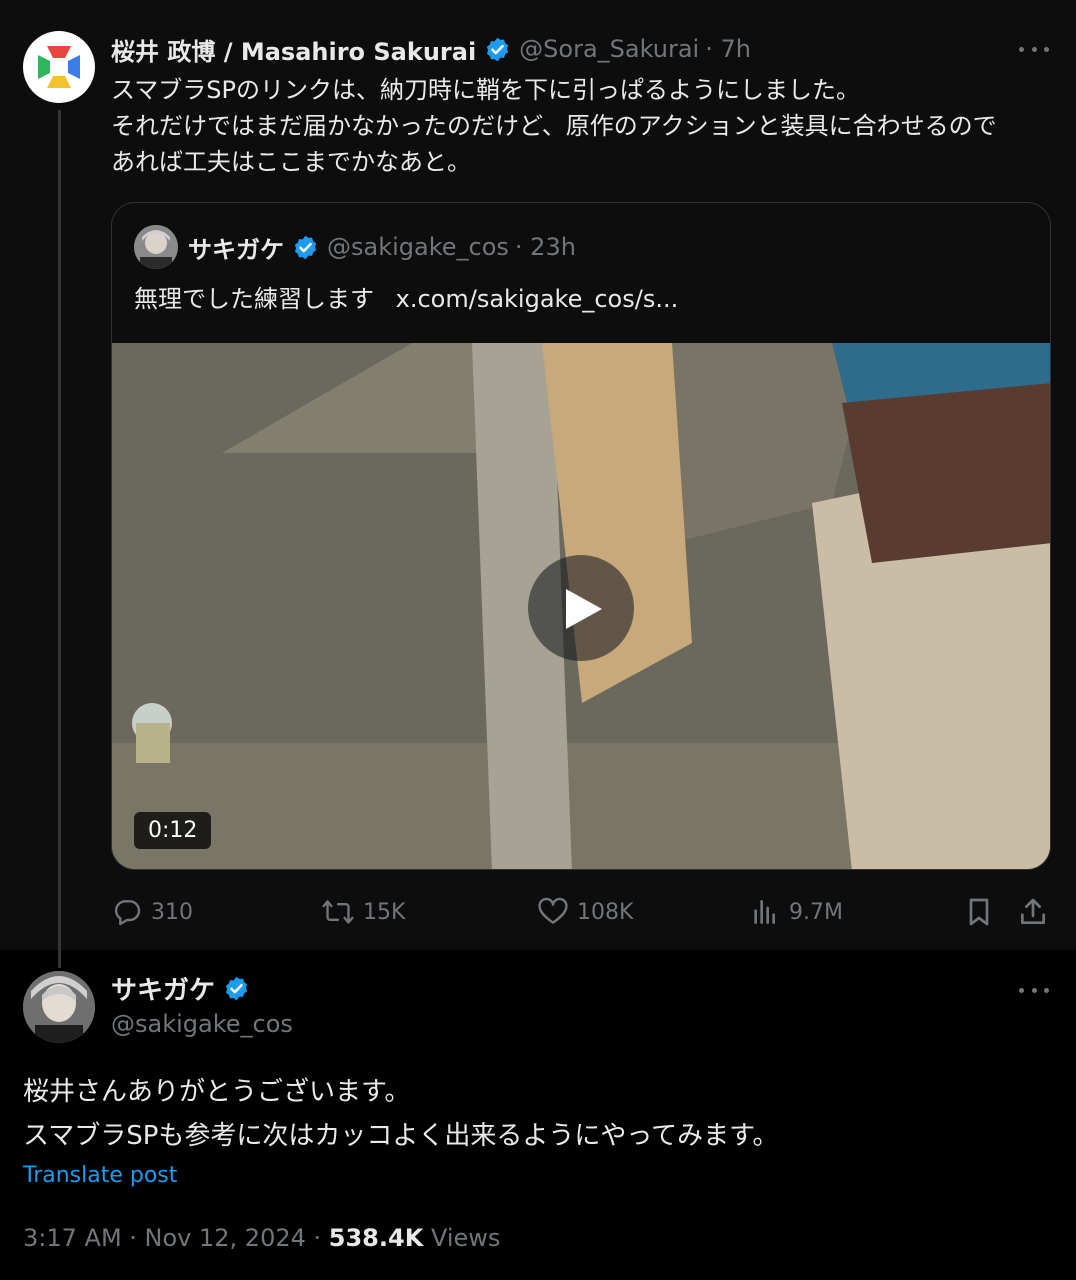 The height and width of the screenshot is (1280, 1076). What do you see at coordinates (384, 912) in the screenshot?
I see `repost-count: 15K` at bounding box center [384, 912].